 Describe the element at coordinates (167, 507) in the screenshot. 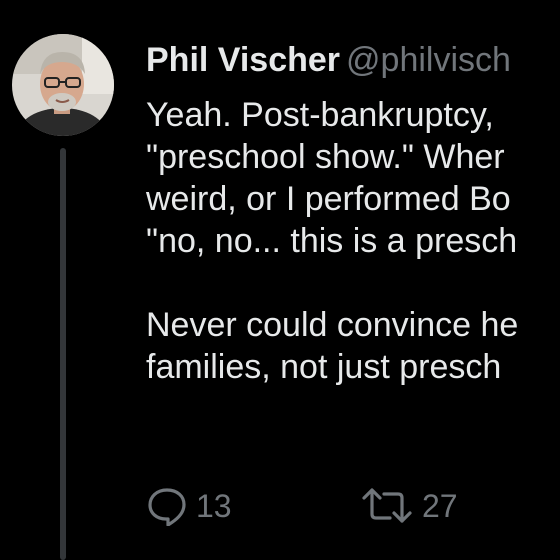

I see `reply-icon` at that location.